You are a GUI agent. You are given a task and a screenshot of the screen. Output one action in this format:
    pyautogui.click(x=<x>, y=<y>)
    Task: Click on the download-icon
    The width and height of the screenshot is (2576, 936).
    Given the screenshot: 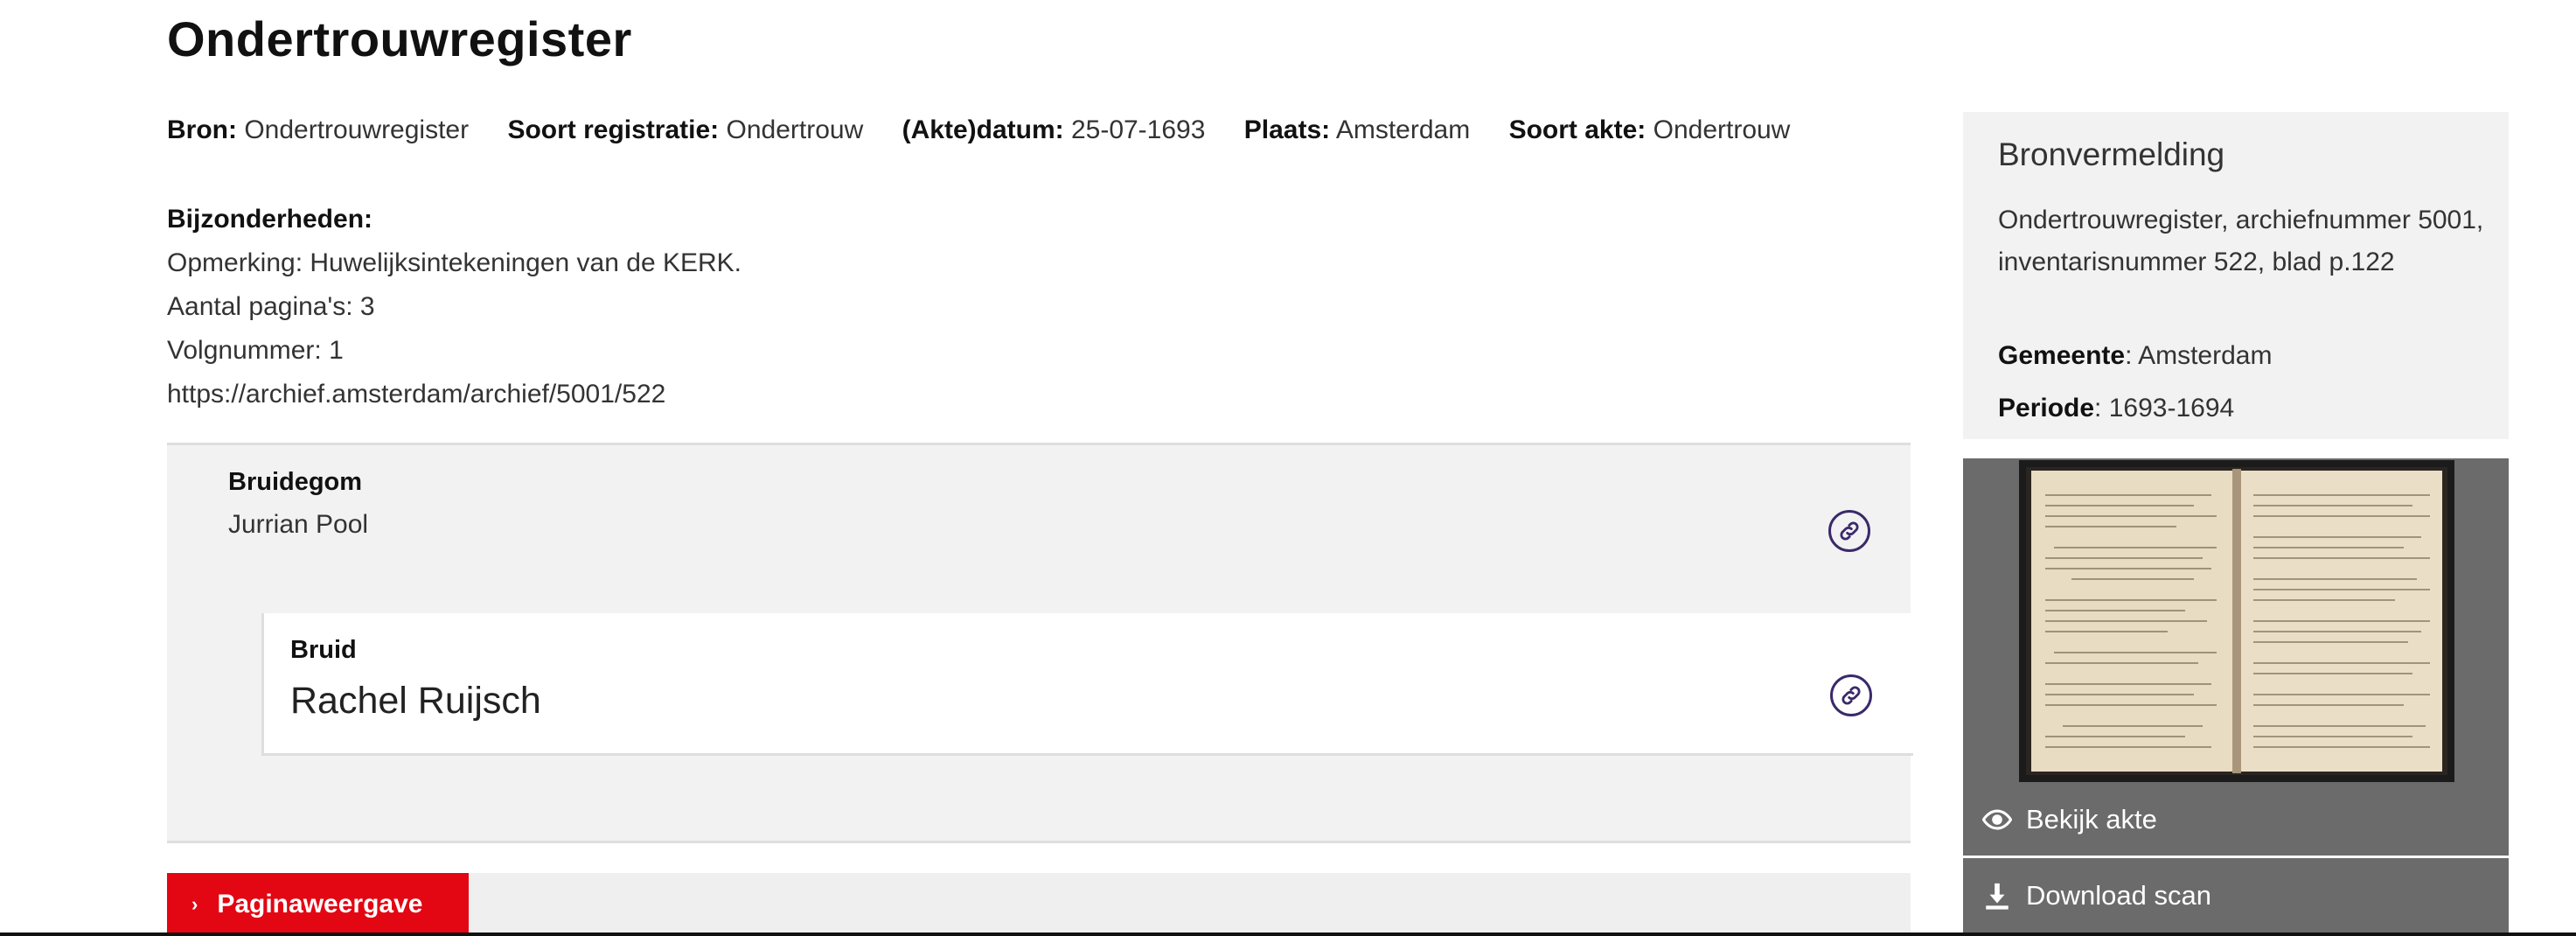 What is the action you would take?
    pyautogui.click(x=1997, y=896)
    